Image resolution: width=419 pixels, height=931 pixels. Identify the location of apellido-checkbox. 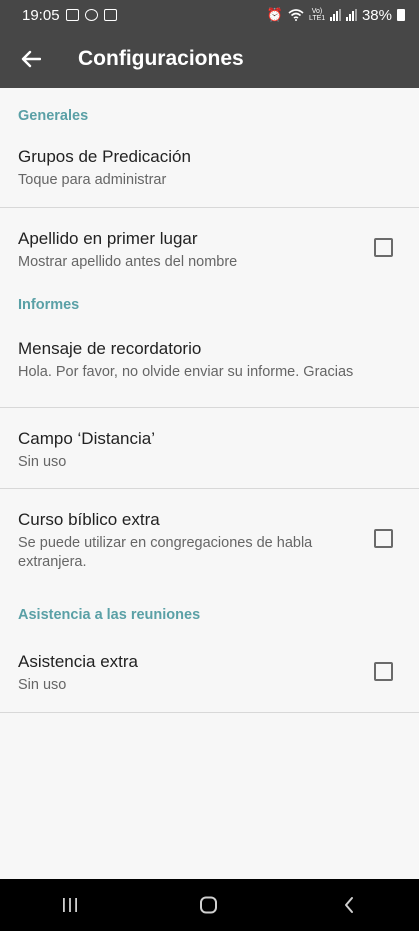
(383, 247).